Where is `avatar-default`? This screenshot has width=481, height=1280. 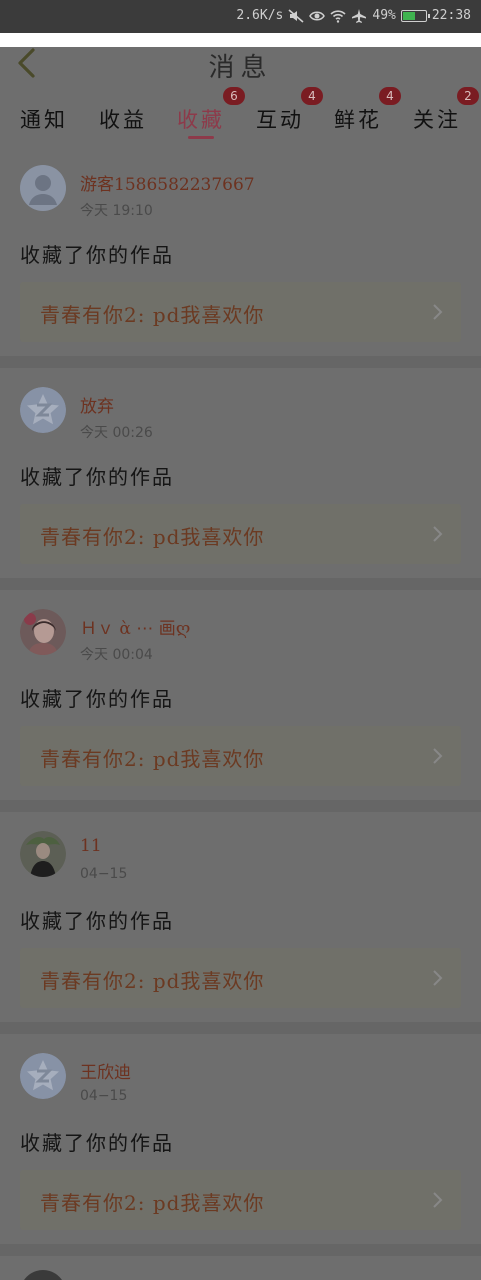 avatar-default is located at coordinates (43, 188).